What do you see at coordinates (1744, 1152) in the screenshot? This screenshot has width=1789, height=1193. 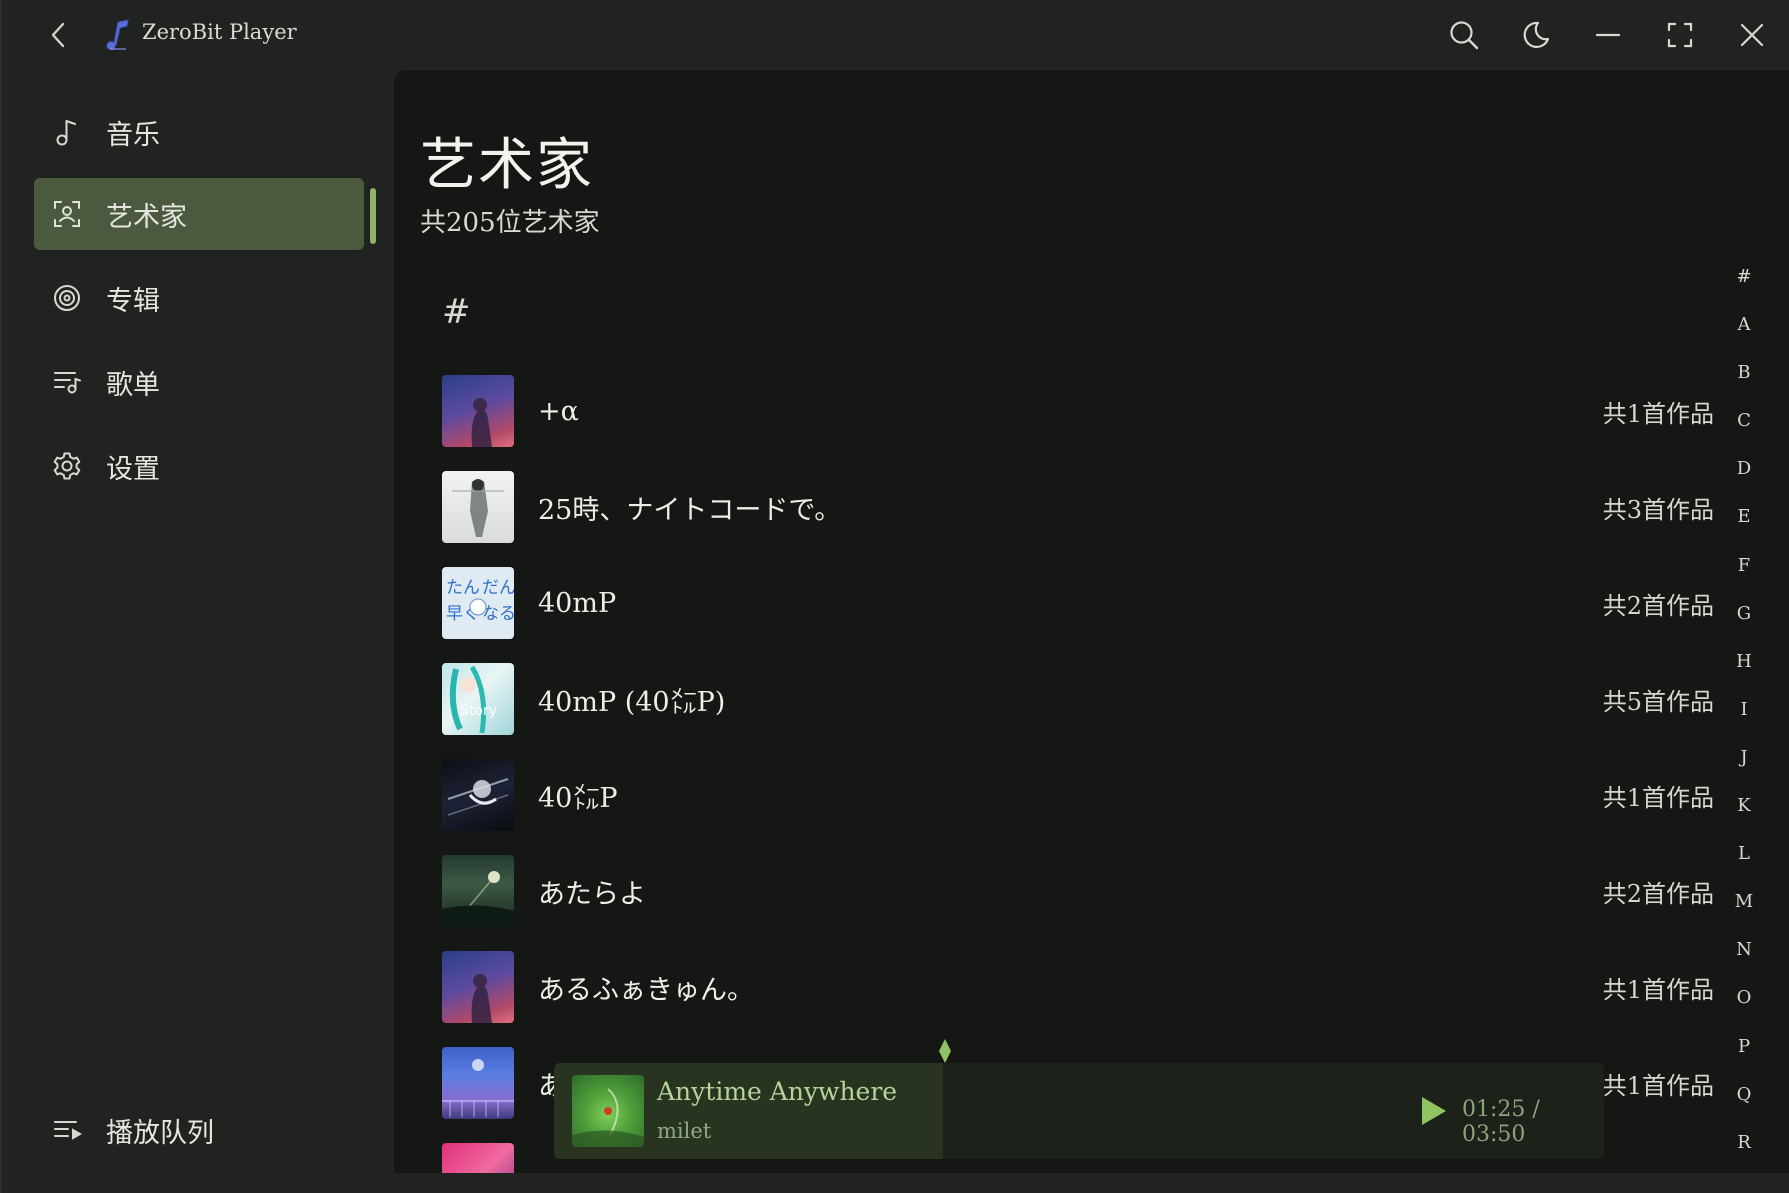 I see `alphabet-index-letter: R` at bounding box center [1744, 1152].